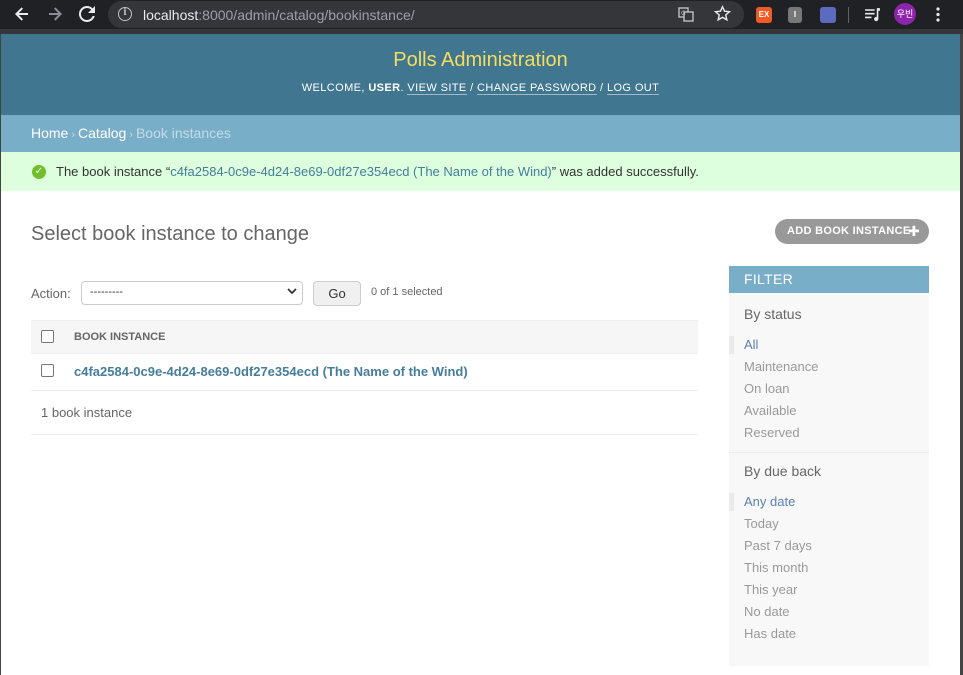 The width and height of the screenshot is (963, 675). I want to click on row-checkbox, so click(47, 370).